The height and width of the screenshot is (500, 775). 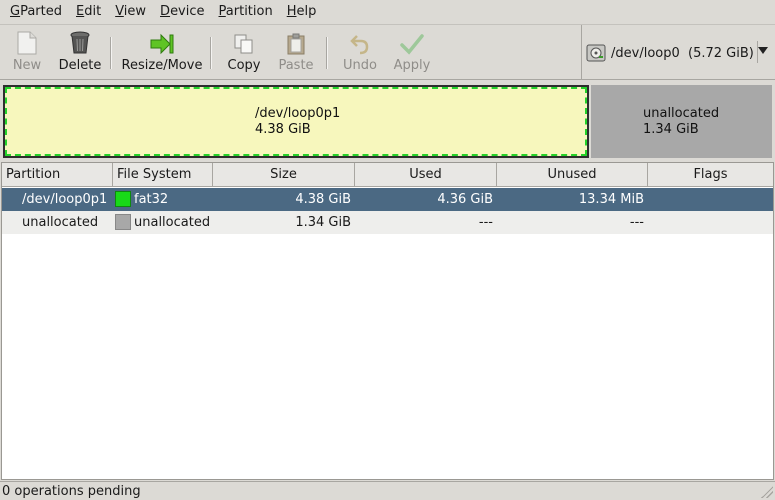 What do you see at coordinates (323, 222) in the screenshot?
I see `cell-size: 1.34 GiB` at bounding box center [323, 222].